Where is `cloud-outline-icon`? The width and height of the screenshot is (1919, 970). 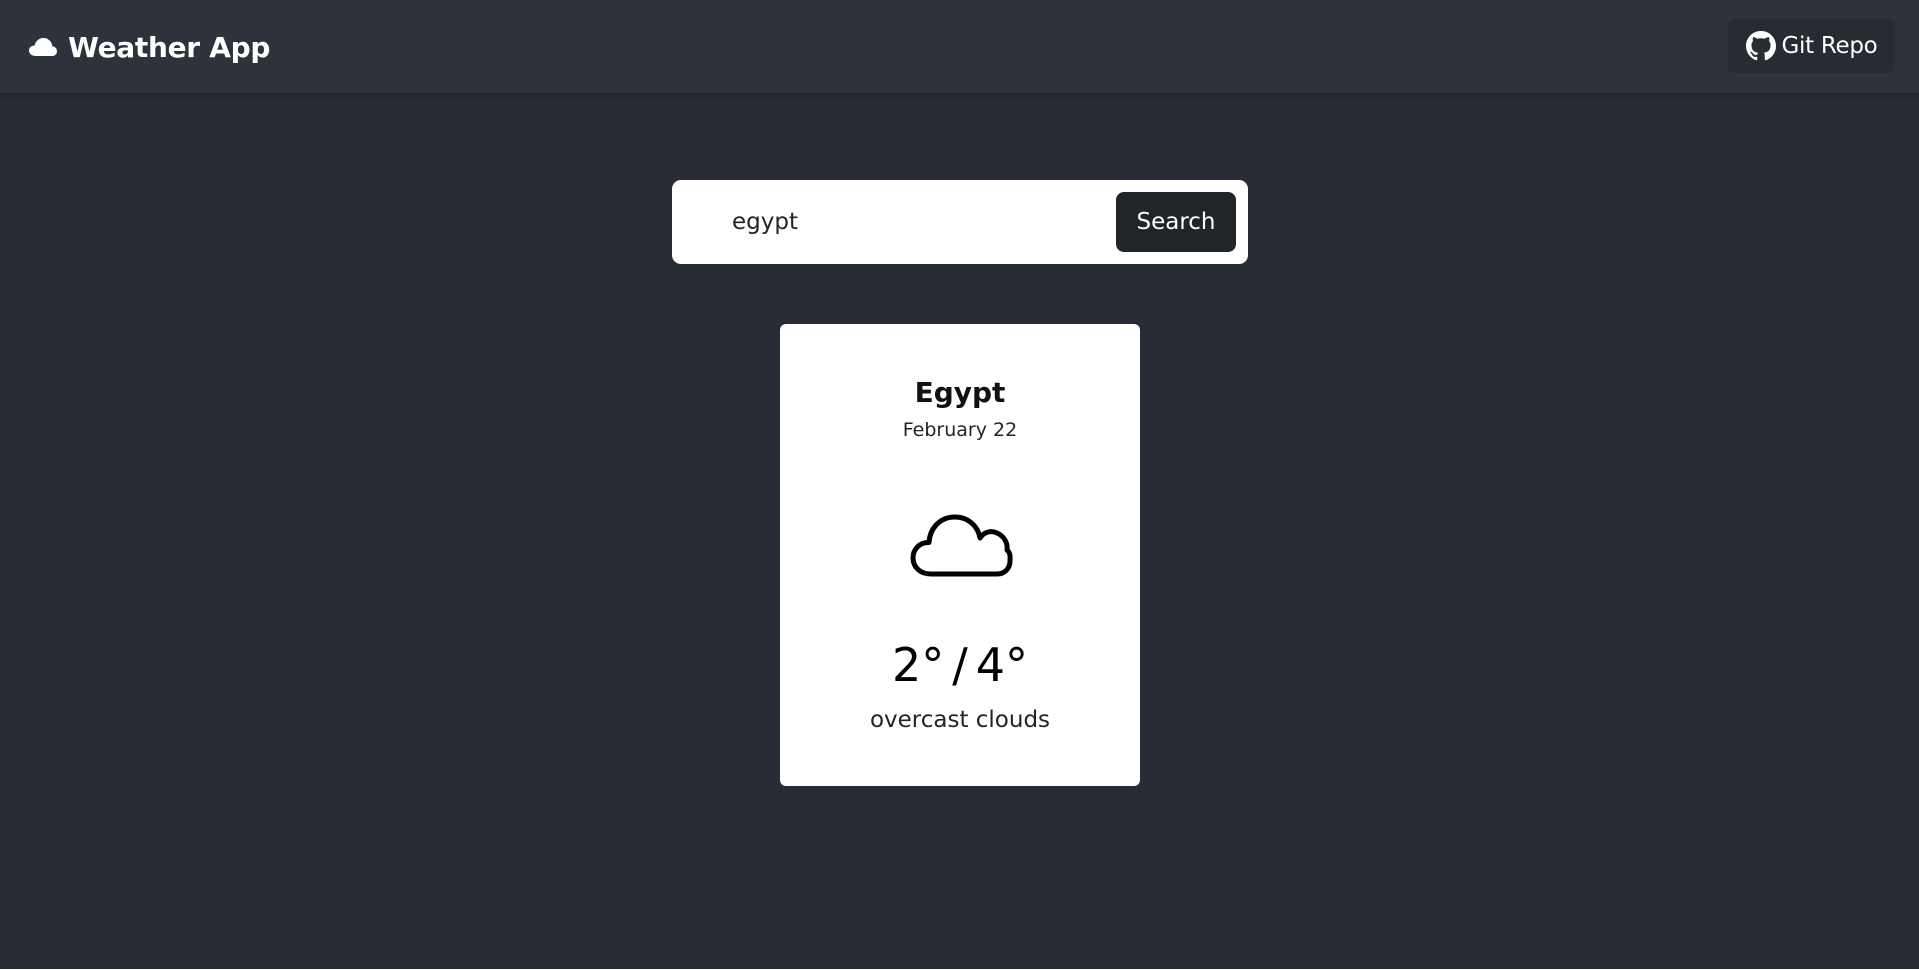 cloud-outline-icon is located at coordinates (961, 541).